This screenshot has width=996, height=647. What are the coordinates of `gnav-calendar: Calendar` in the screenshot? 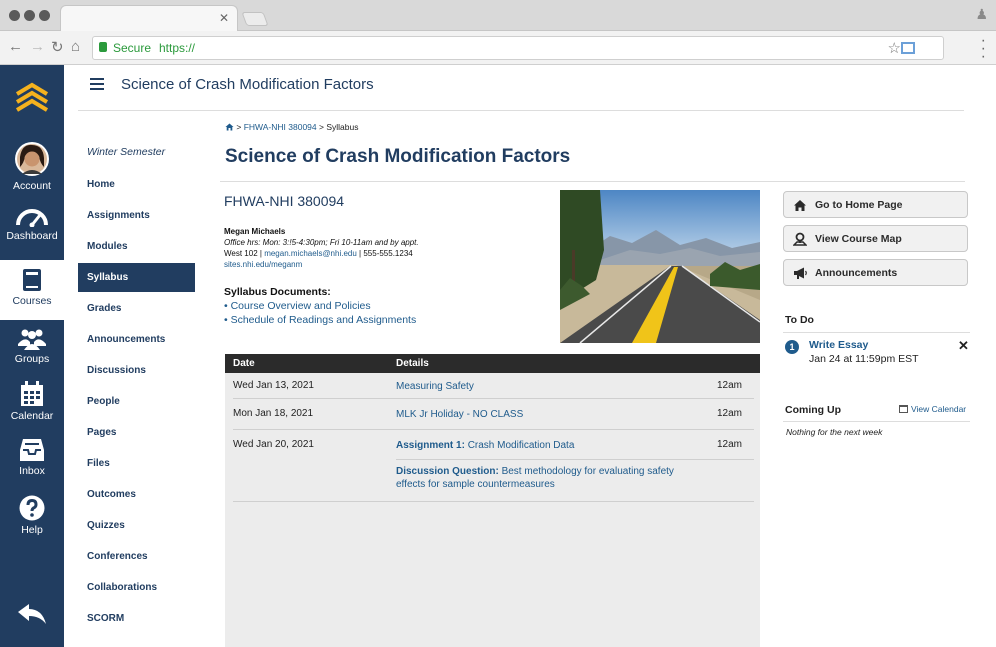 It's located at (32, 406).